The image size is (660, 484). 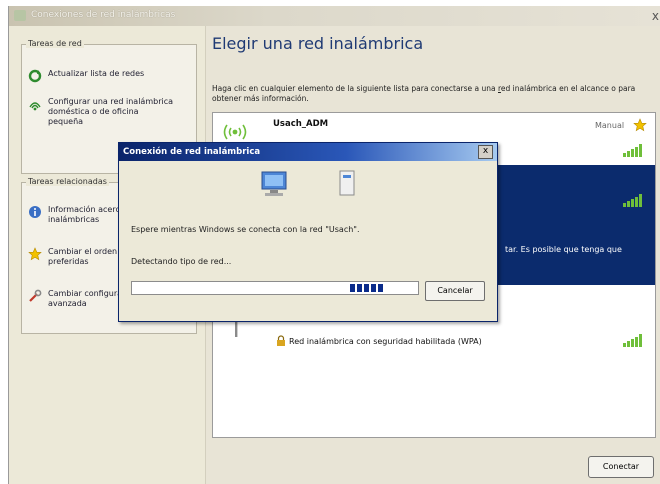 What do you see at coordinates (96, 73) in the screenshot?
I see `task-label: Actualizar lista de redes` at bounding box center [96, 73].